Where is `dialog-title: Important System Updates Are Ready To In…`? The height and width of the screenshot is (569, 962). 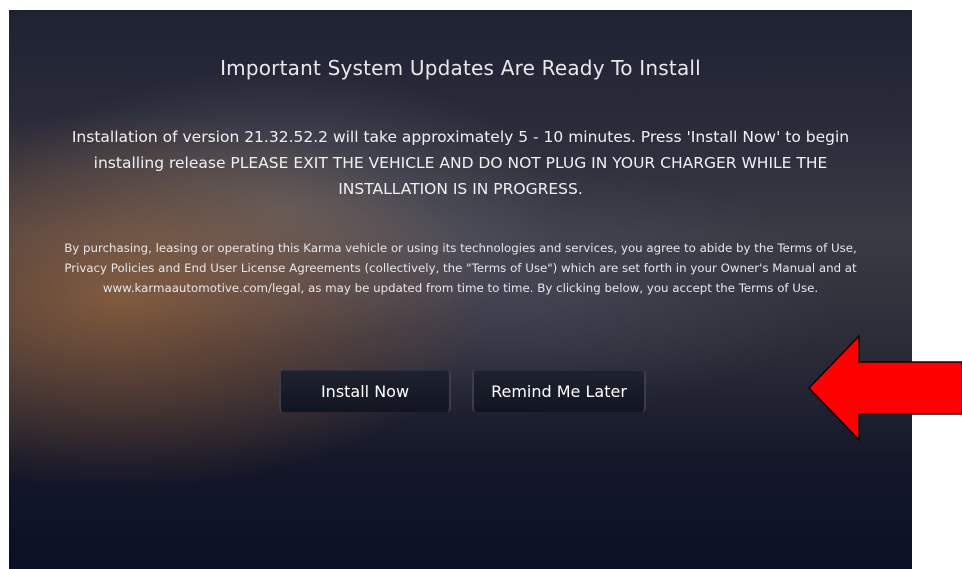
dialog-title: Important System Updates Are Ready To In… is located at coordinates (460, 68).